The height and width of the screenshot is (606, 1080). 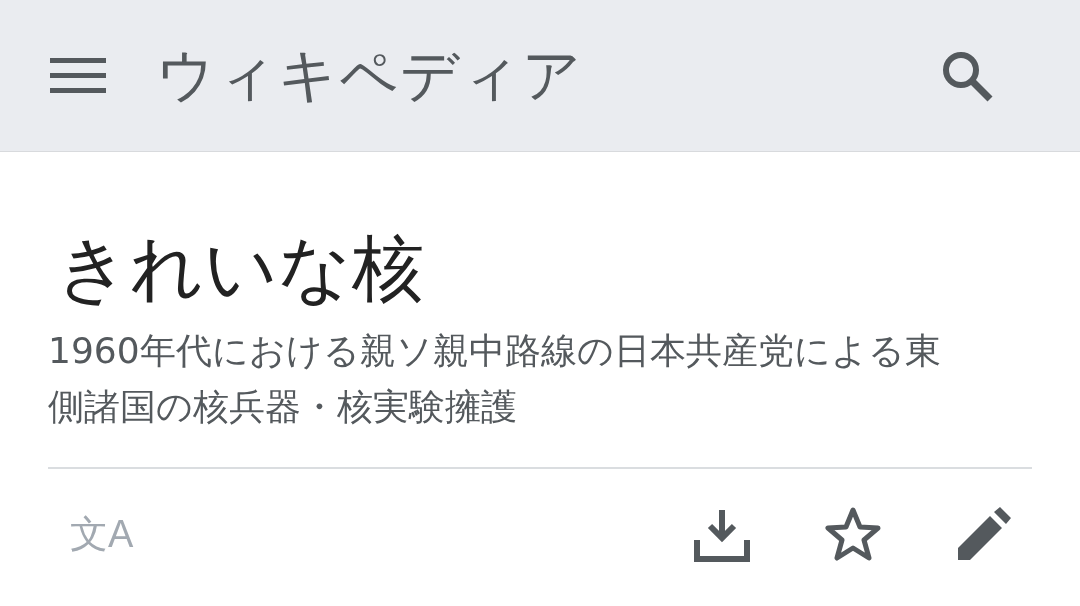 What do you see at coordinates (370, 75) in the screenshot?
I see `wikipedia-logo: ウィキペディア` at bounding box center [370, 75].